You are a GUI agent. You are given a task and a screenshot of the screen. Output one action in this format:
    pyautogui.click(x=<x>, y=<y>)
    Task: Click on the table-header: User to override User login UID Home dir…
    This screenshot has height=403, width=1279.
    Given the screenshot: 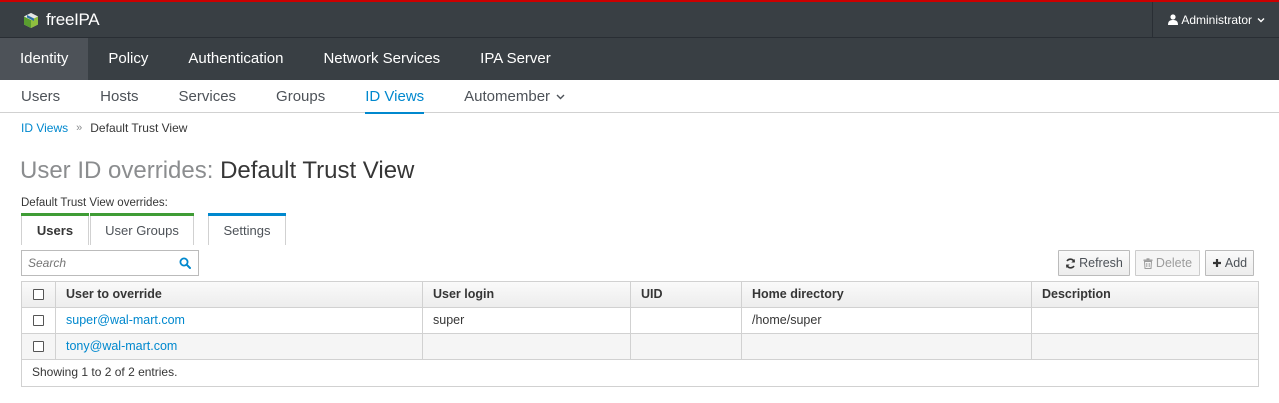 What is the action you would take?
    pyautogui.click(x=640, y=295)
    